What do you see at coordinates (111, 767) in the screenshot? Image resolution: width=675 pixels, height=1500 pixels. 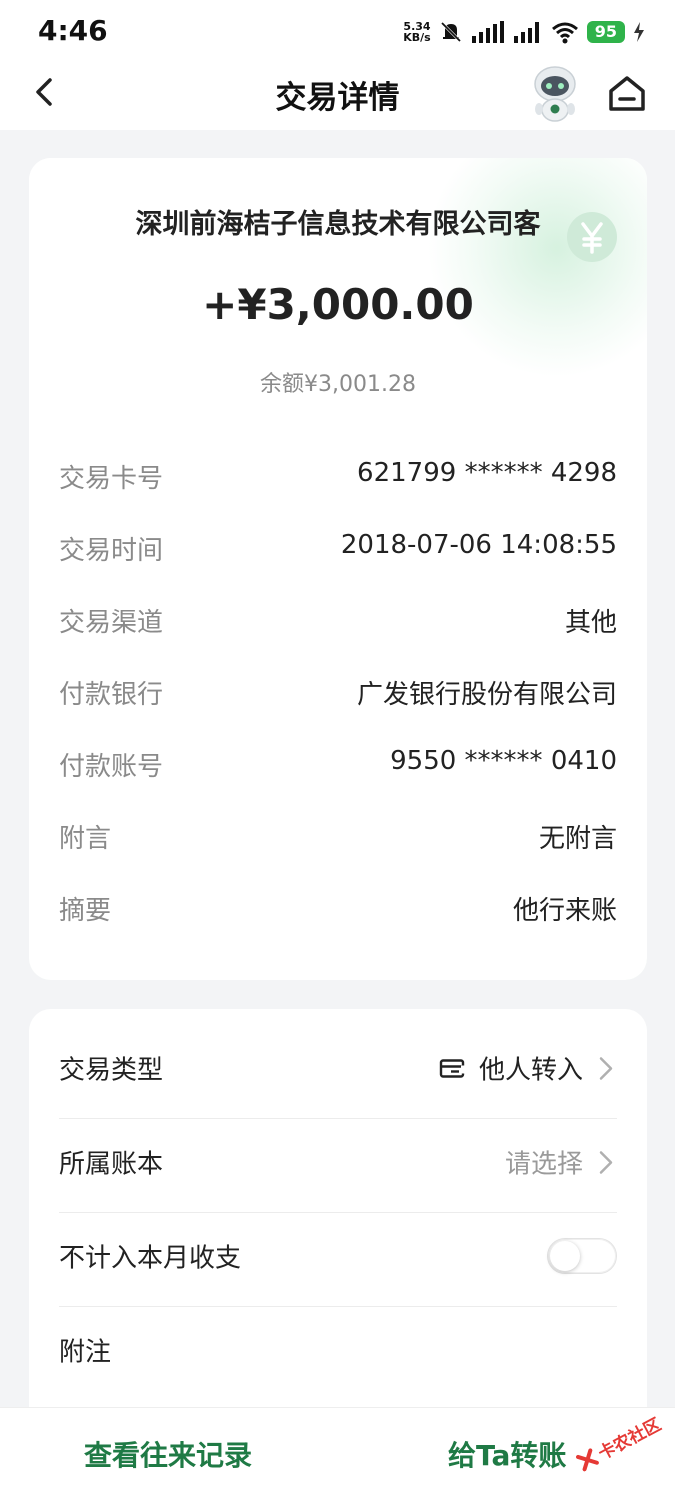 I see `detail-label: 付款账号` at bounding box center [111, 767].